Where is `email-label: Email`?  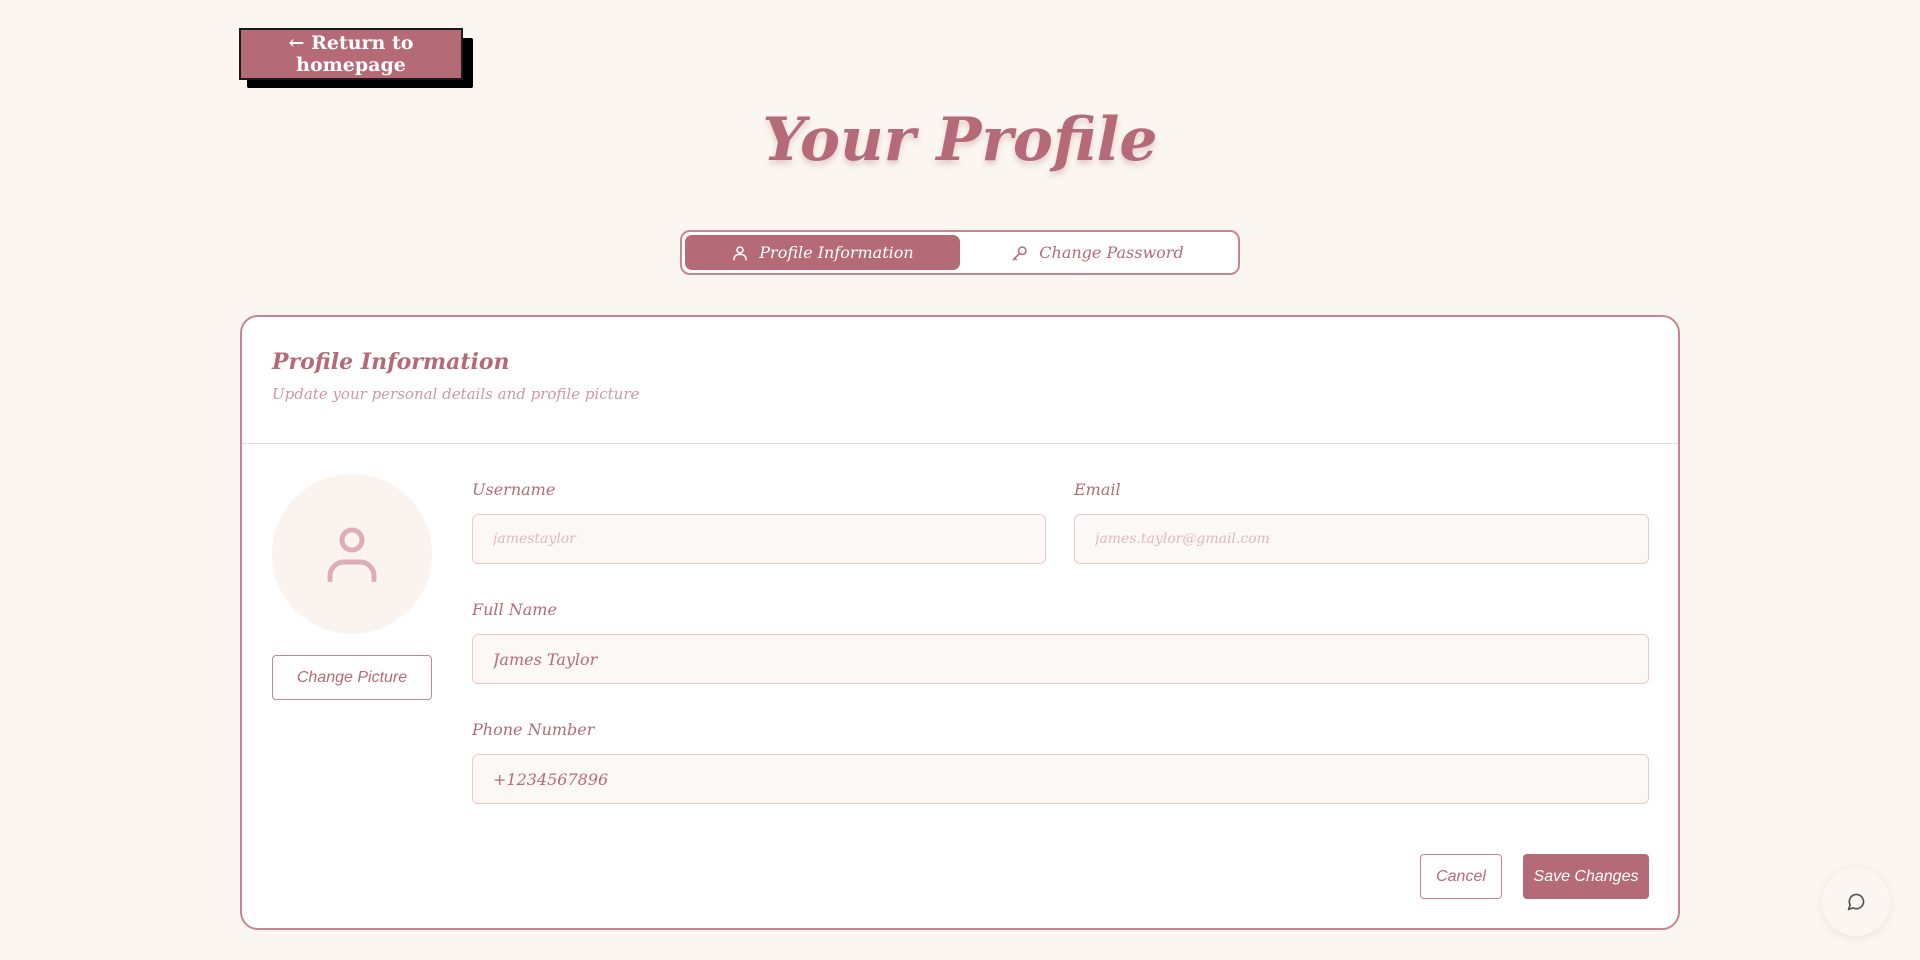 email-label: Email is located at coordinates (1097, 489).